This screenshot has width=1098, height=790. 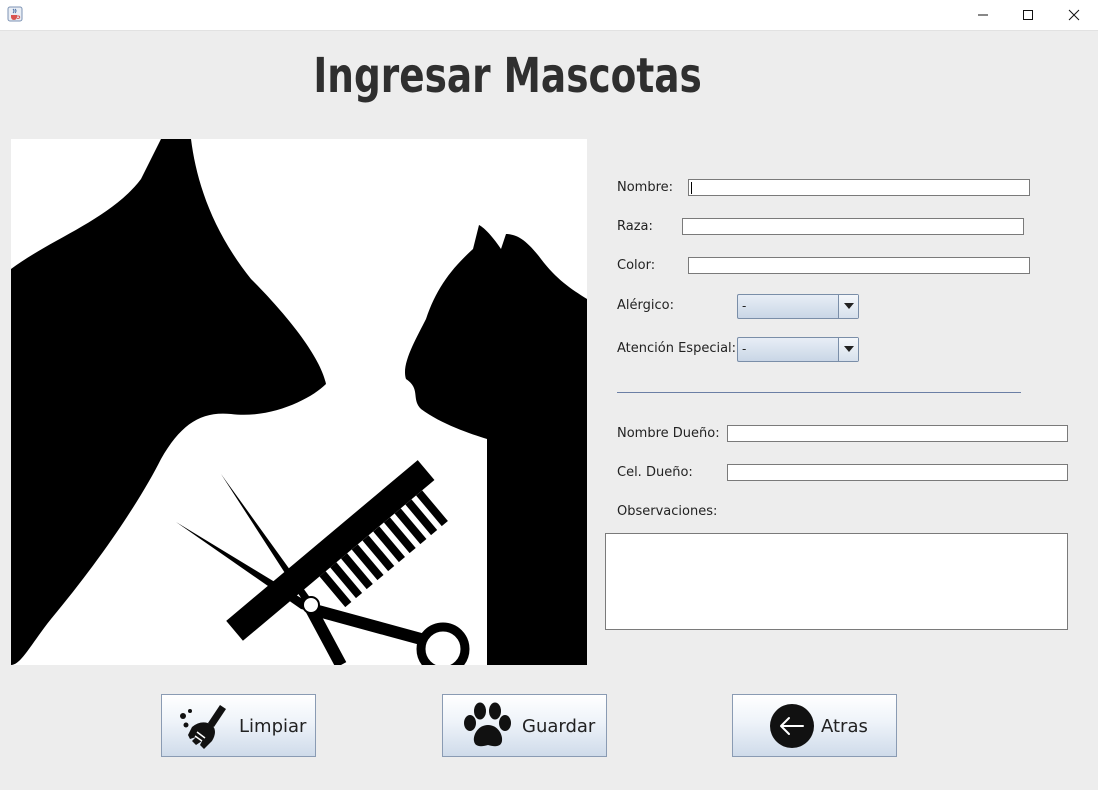 What do you see at coordinates (897, 433) in the screenshot?
I see `dueno-input` at bounding box center [897, 433].